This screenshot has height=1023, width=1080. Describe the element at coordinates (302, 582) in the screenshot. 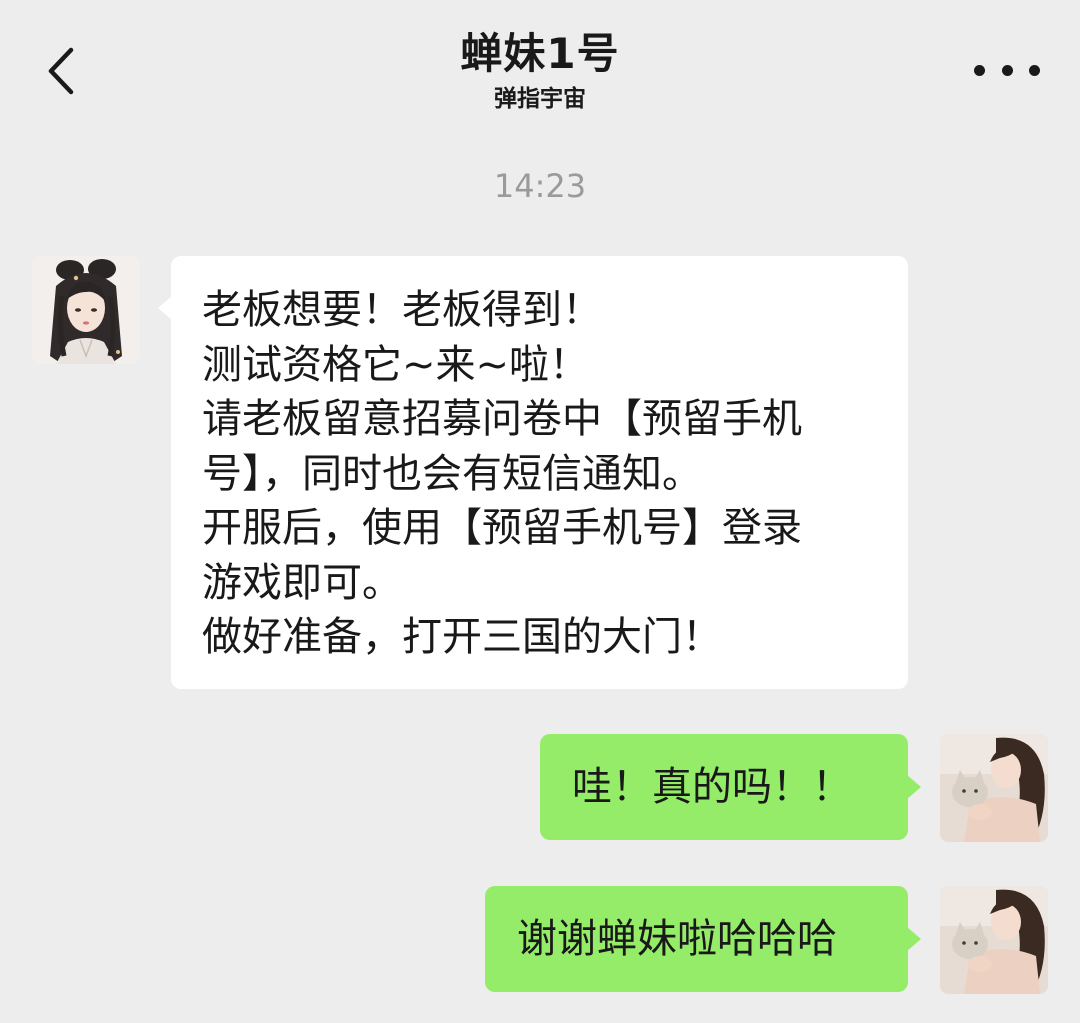

I see `message-line: 游戏即可。` at that location.